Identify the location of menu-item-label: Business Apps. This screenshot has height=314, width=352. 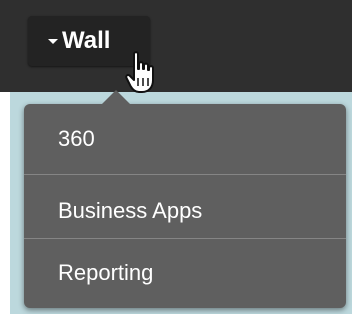
(130, 210).